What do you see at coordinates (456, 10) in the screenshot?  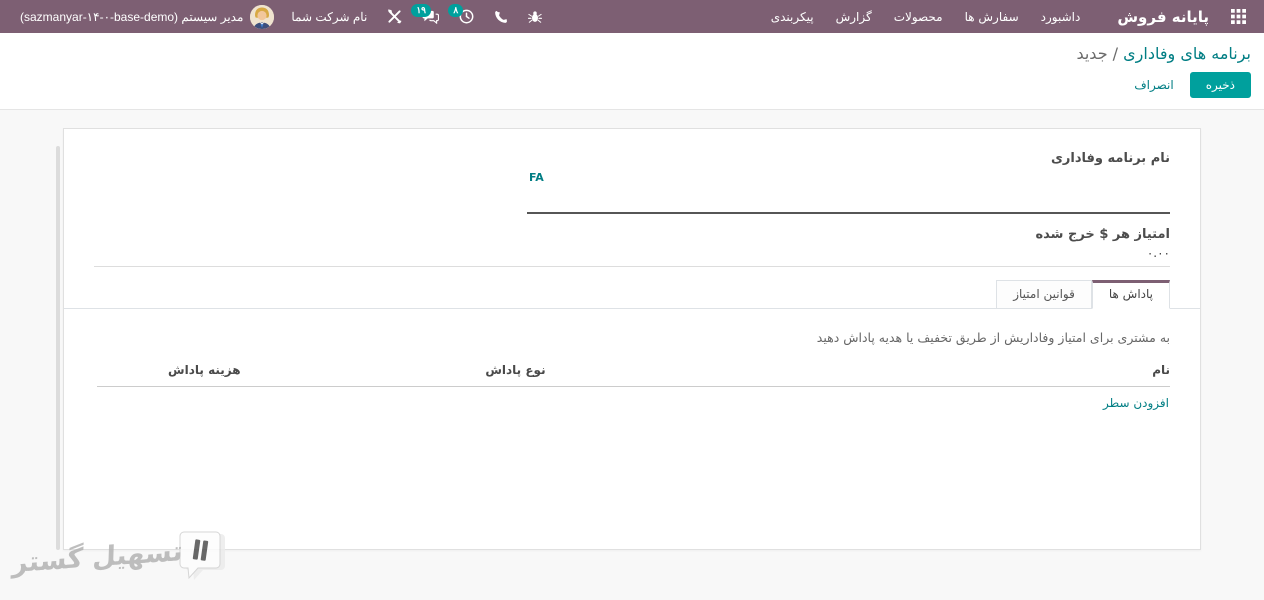 I see `activities-count-badge: ۸` at bounding box center [456, 10].